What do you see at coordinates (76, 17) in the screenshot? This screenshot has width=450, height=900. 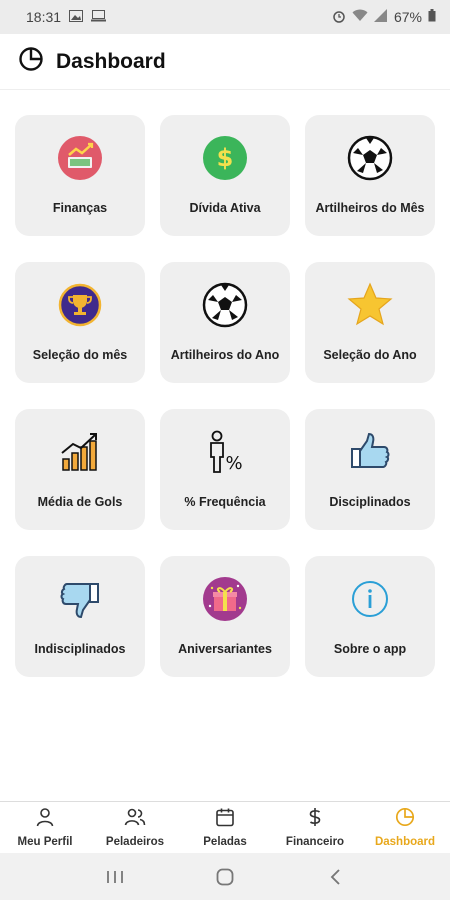 I see `image-notification-icon` at bounding box center [76, 17].